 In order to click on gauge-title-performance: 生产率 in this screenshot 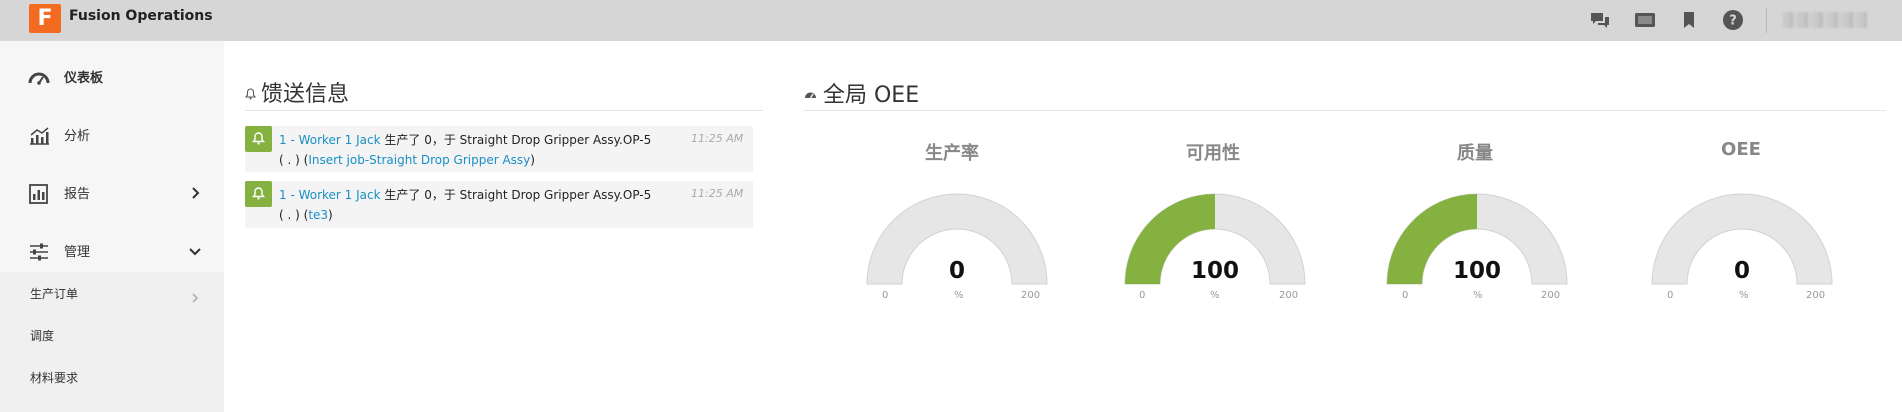, I will do `click(952, 153)`.